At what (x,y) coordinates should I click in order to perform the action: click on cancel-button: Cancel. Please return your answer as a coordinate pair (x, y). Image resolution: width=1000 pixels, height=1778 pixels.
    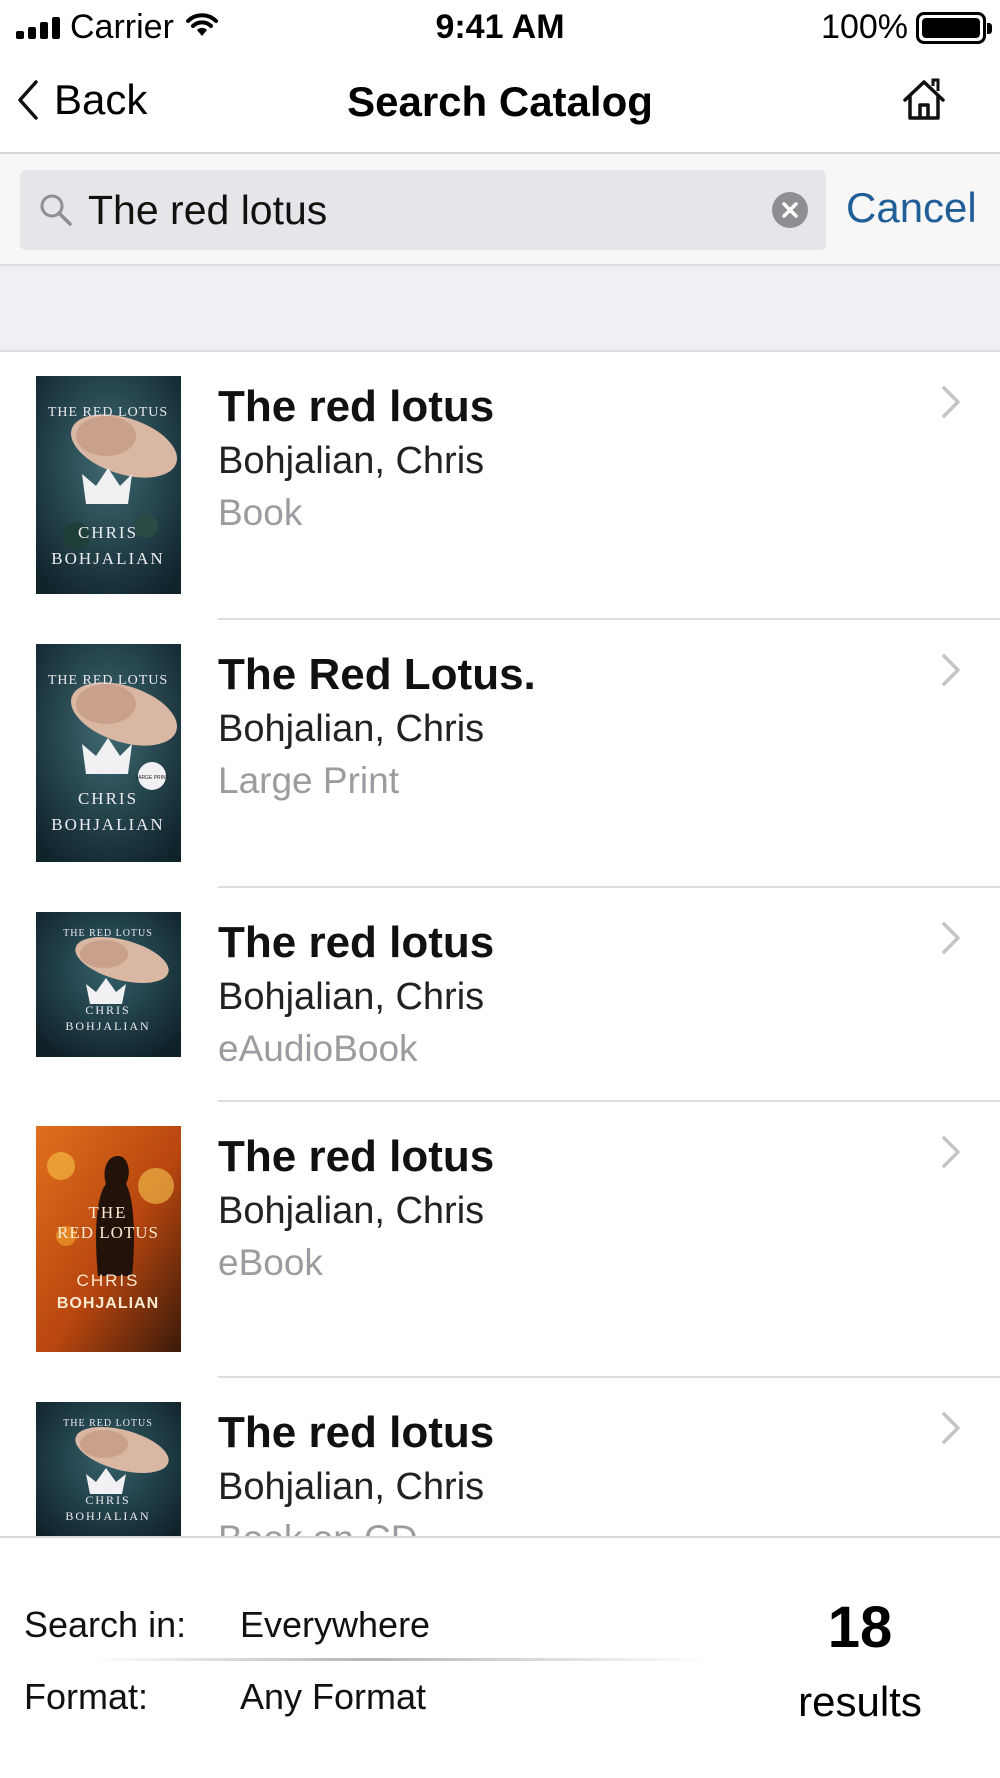
    Looking at the image, I should click on (911, 208).